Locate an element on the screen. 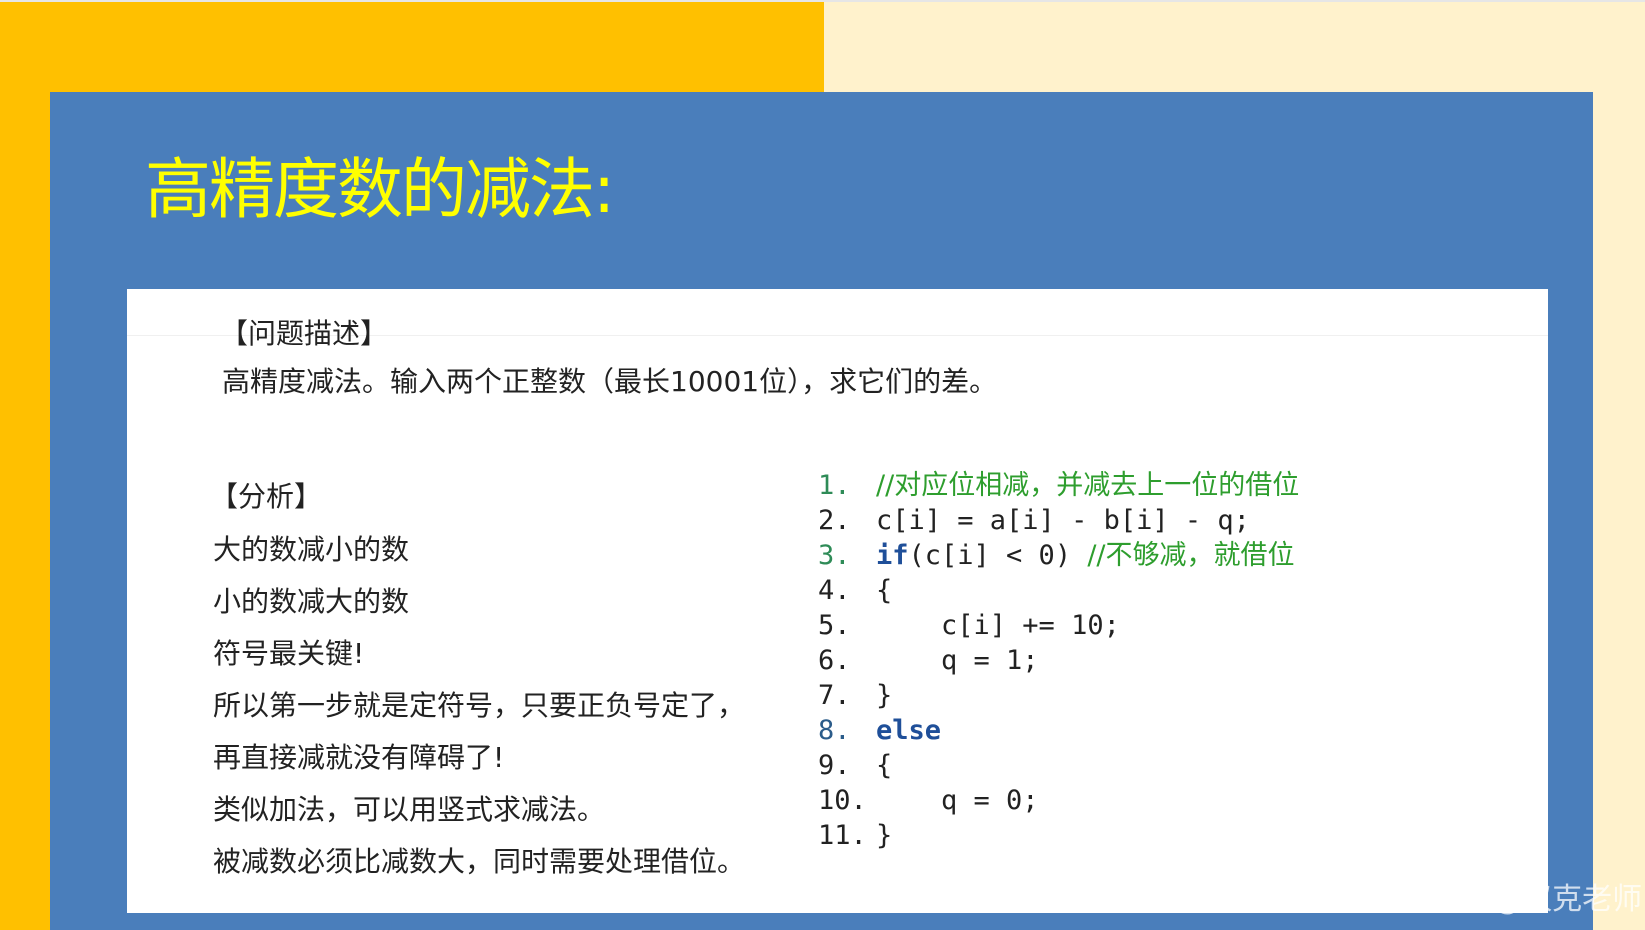 Image resolution: width=1645 pixels, height=930 pixels. code-line: 11.} is located at coordinates (1058, 835).